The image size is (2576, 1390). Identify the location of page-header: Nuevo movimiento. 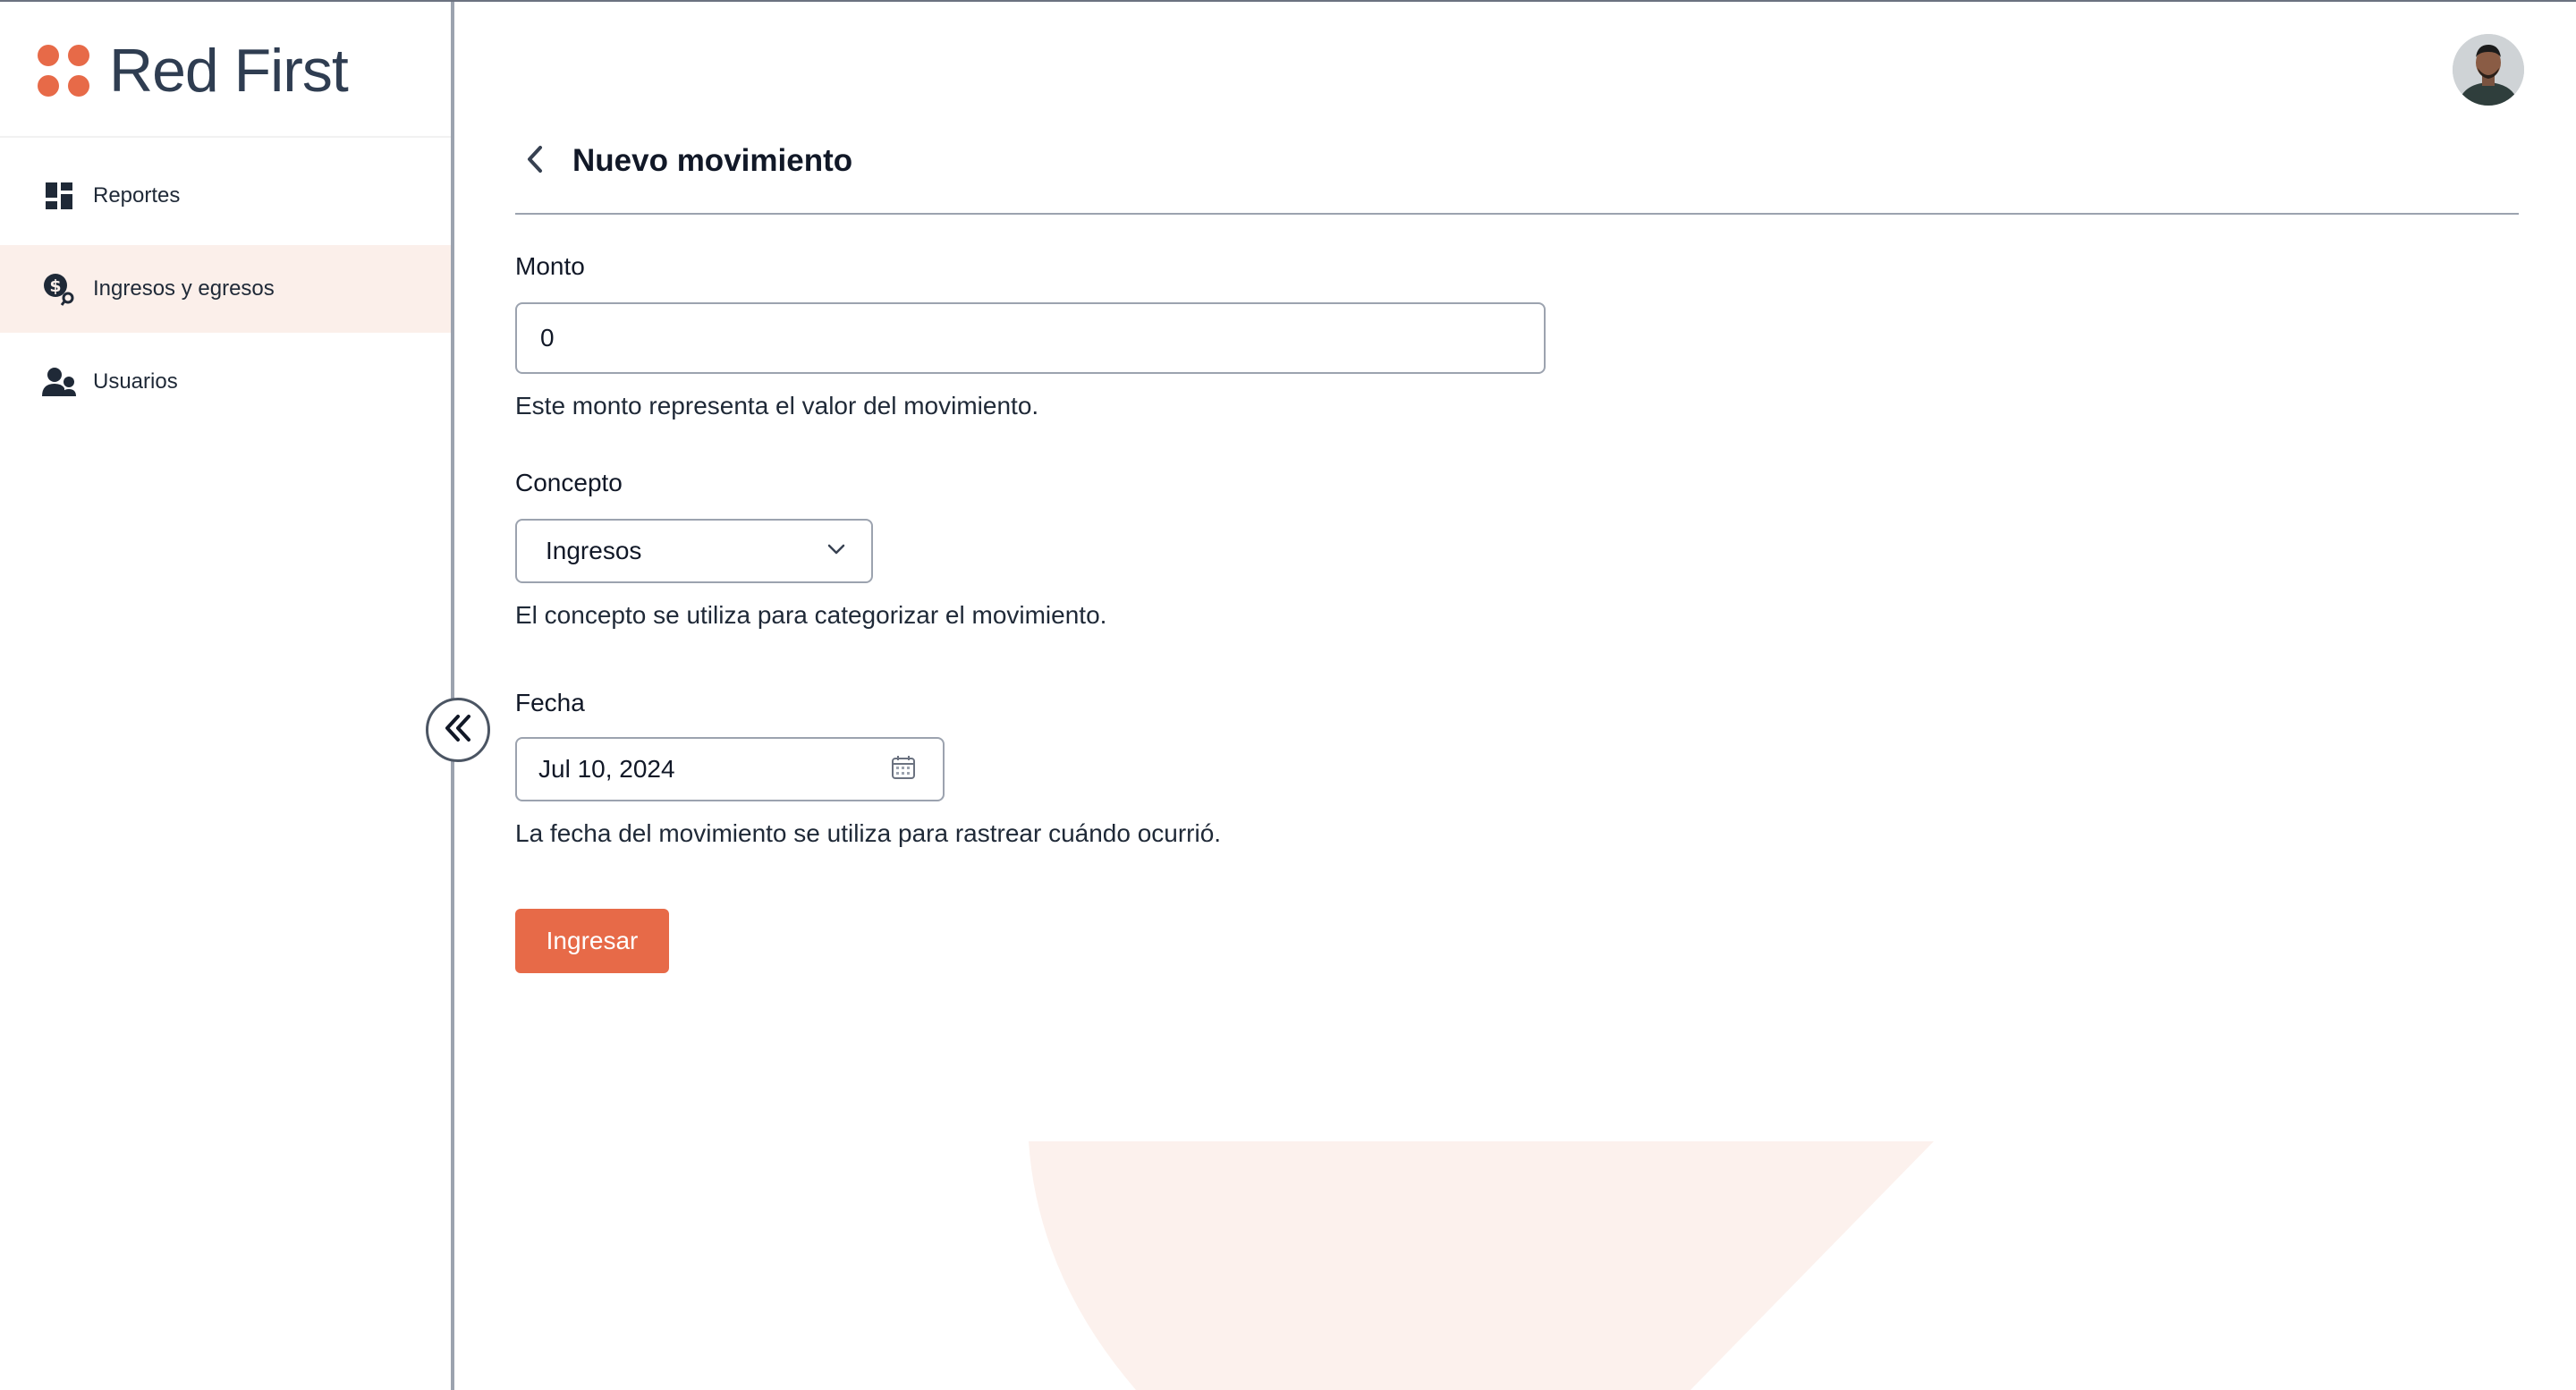
(1517, 161).